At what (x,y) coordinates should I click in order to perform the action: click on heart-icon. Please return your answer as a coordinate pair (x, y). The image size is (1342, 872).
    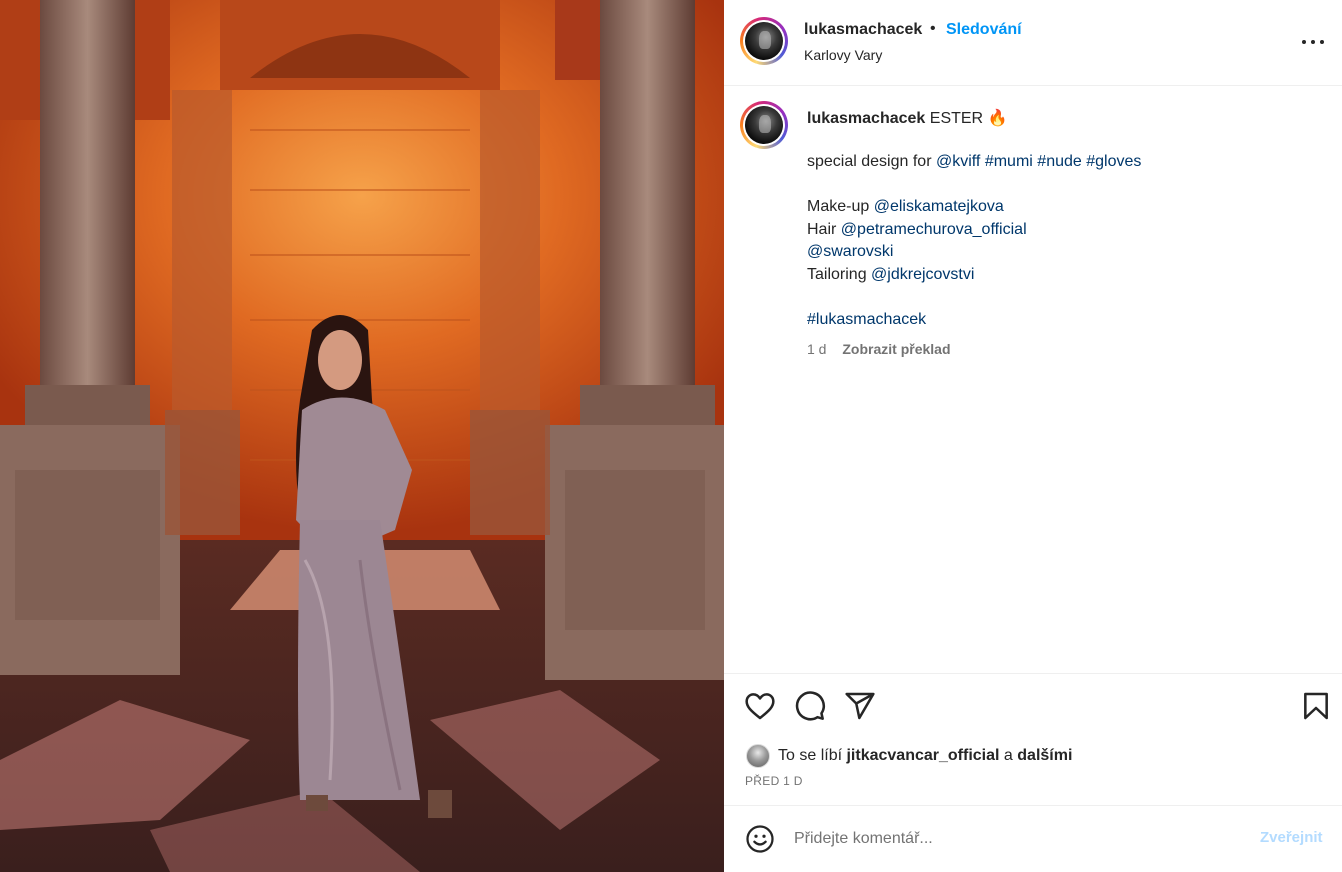
    Looking at the image, I should click on (760, 706).